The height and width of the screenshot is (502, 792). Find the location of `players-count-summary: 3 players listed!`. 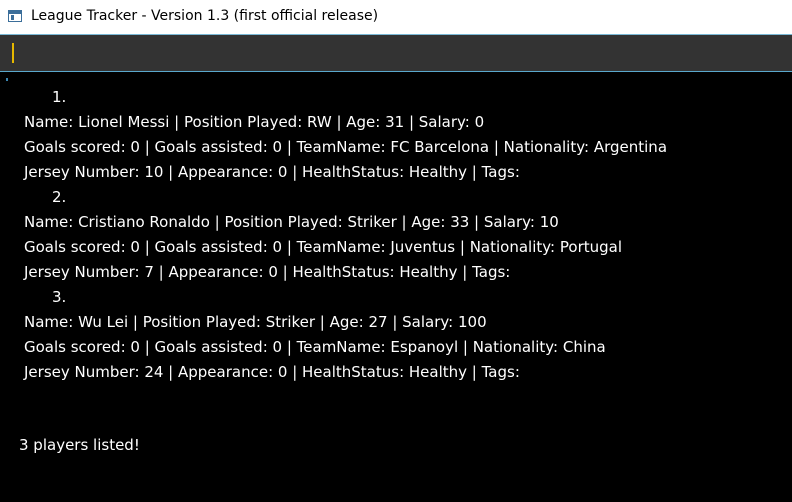

players-count-summary: 3 players listed! is located at coordinates (79, 445).